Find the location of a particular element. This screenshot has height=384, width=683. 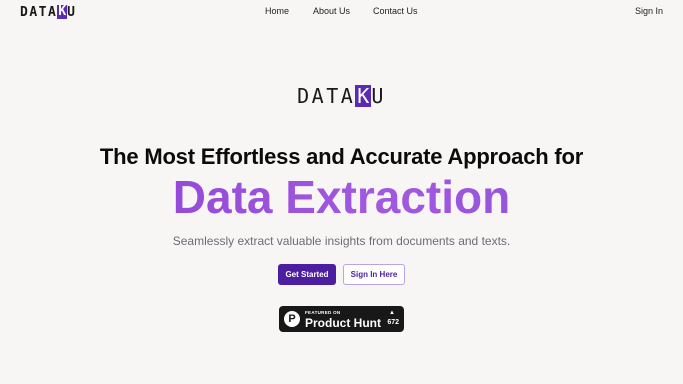

nav-links: Home About Us Contact Us Sign In is located at coordinates (341, 13).